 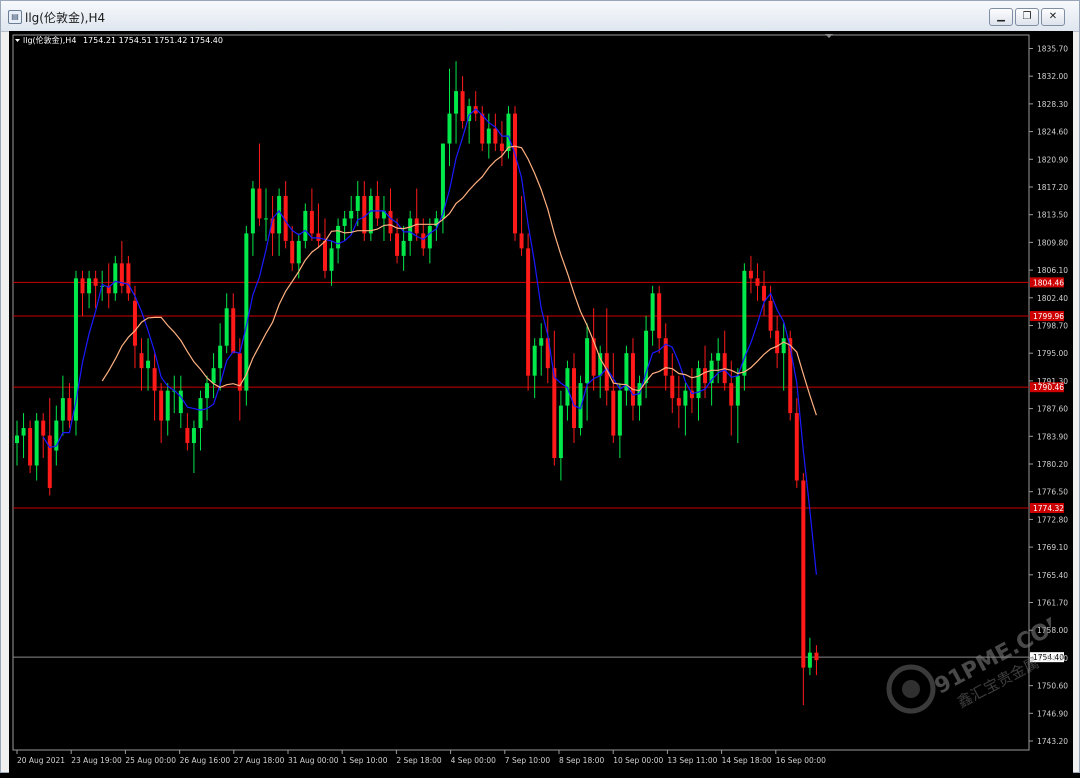 What do you see at coordinates (829, 36) in the screenshot?
I see `shift-marker-icon` at bounding box center [829, 36].